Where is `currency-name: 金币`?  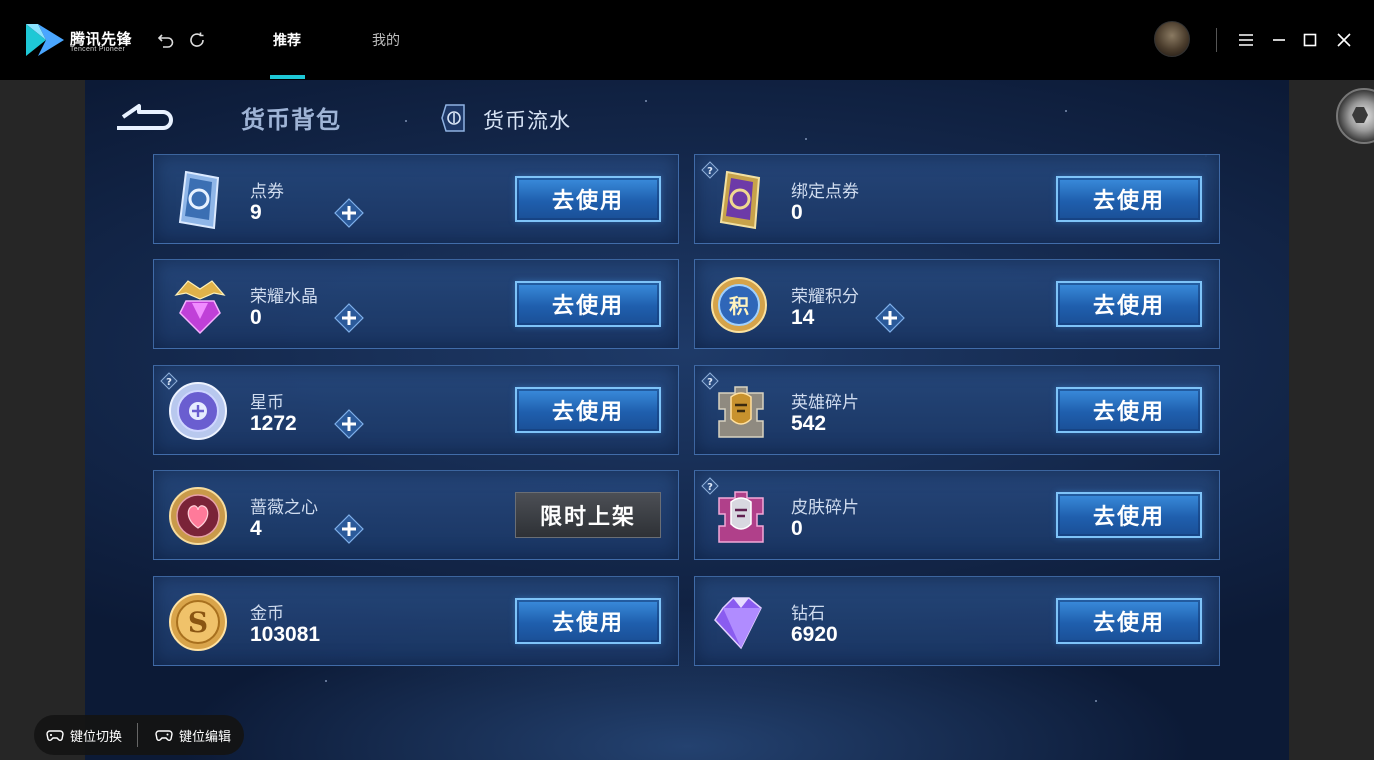 currency-name: 金币 is located at coordinates (267, 613).